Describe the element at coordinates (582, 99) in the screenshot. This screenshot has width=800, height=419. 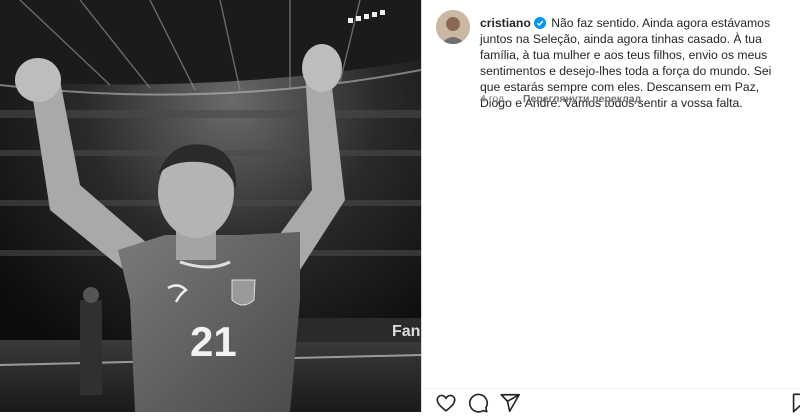
I see `see-translation-link: Переглянути переклад` at that location.